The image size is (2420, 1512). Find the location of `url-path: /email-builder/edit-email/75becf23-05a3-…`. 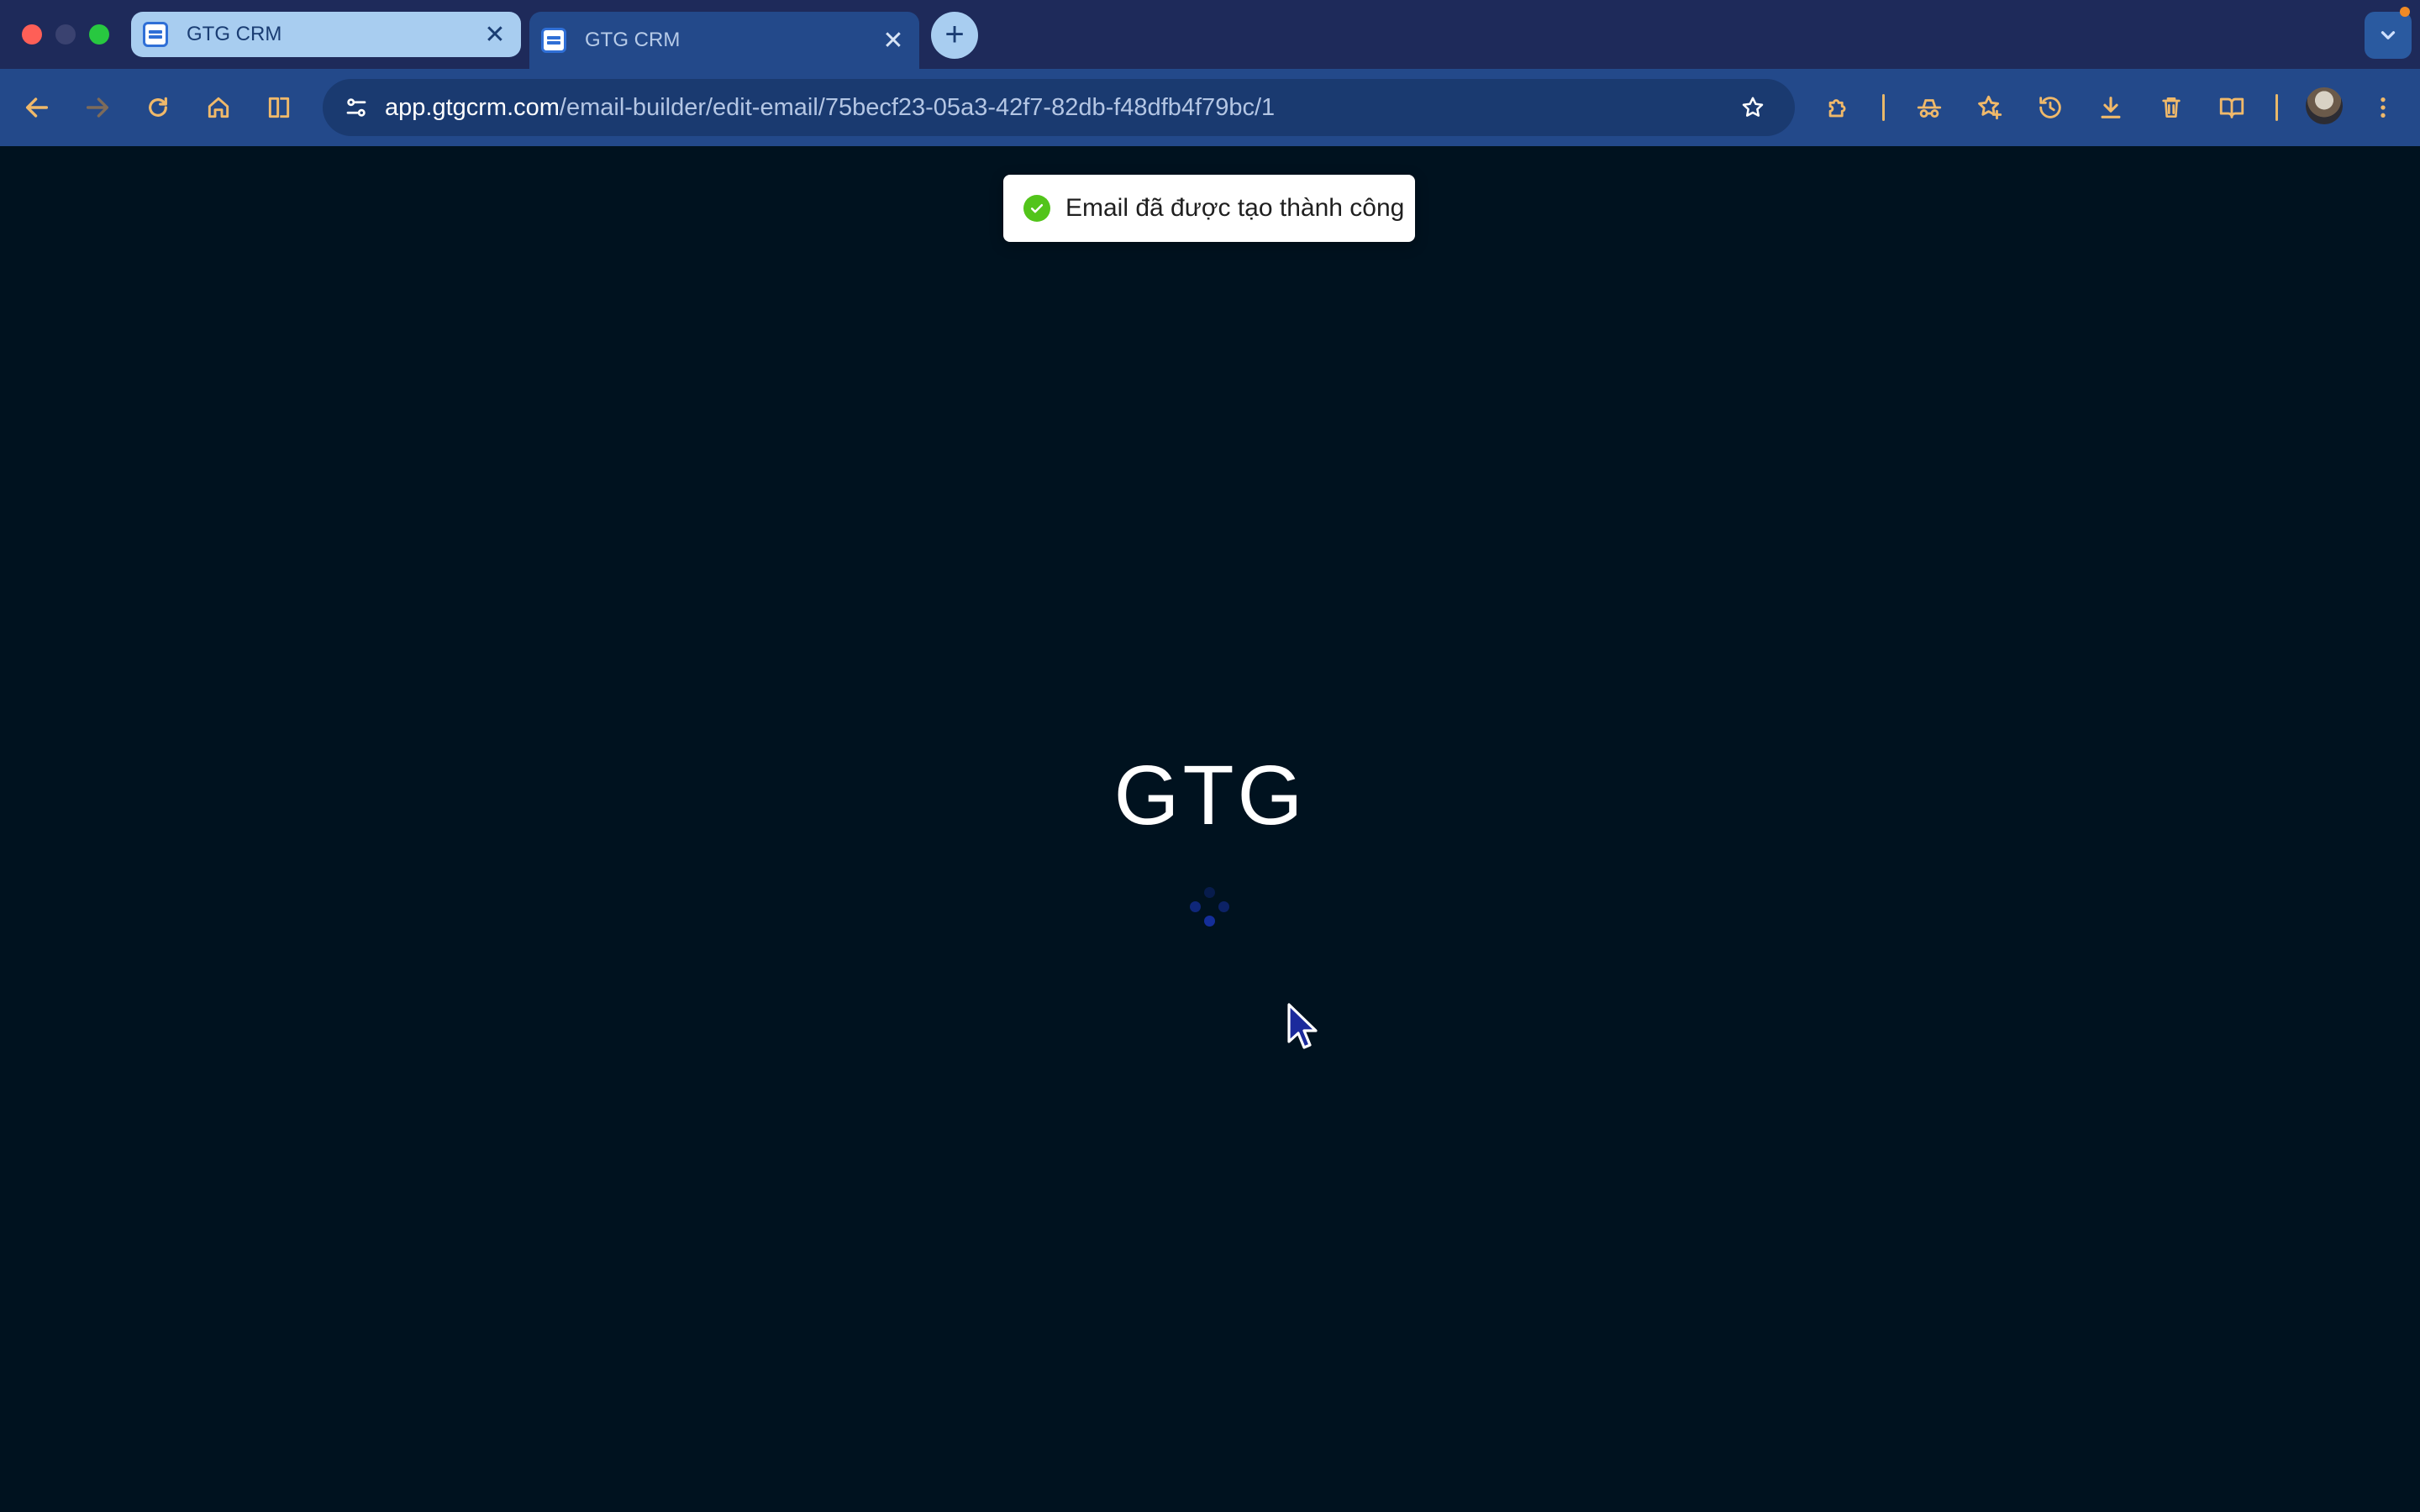

url-path: /email-builder/edit-email/75becf23-05a3-… is located at coordinates (917, 107).